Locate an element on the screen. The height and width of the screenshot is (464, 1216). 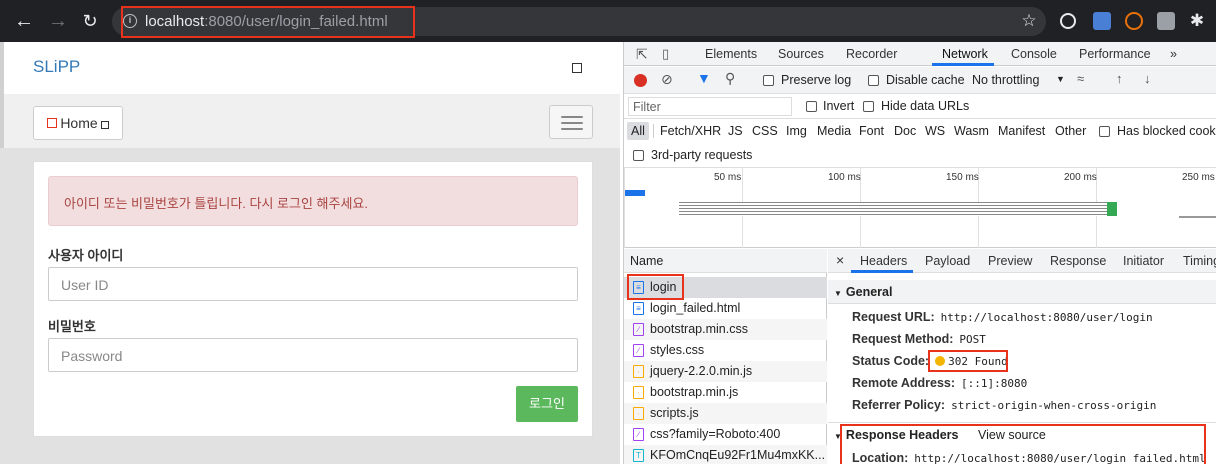
top-navbar is located at coordinates (310, 68).